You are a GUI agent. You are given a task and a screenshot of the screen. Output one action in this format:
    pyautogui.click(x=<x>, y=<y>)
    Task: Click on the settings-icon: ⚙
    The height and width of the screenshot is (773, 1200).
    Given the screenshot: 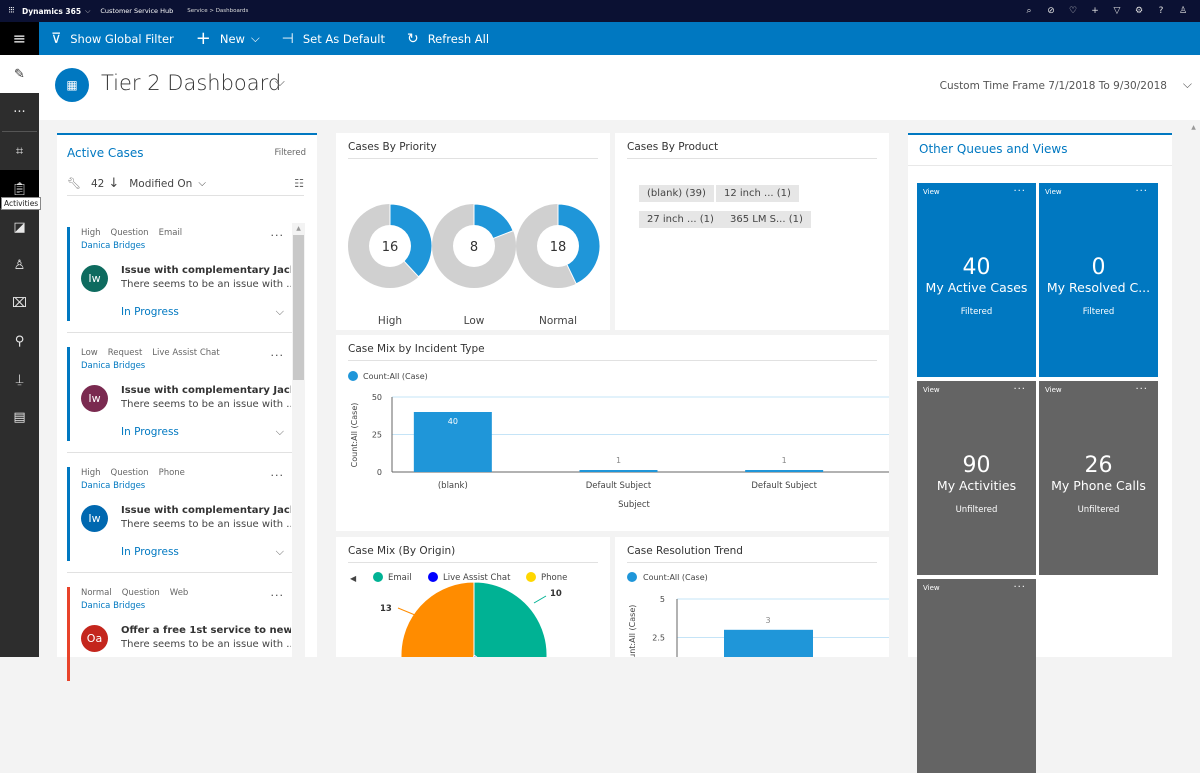 What is the action you would take?
    pyautogui.click(x=1139, y=11)
    